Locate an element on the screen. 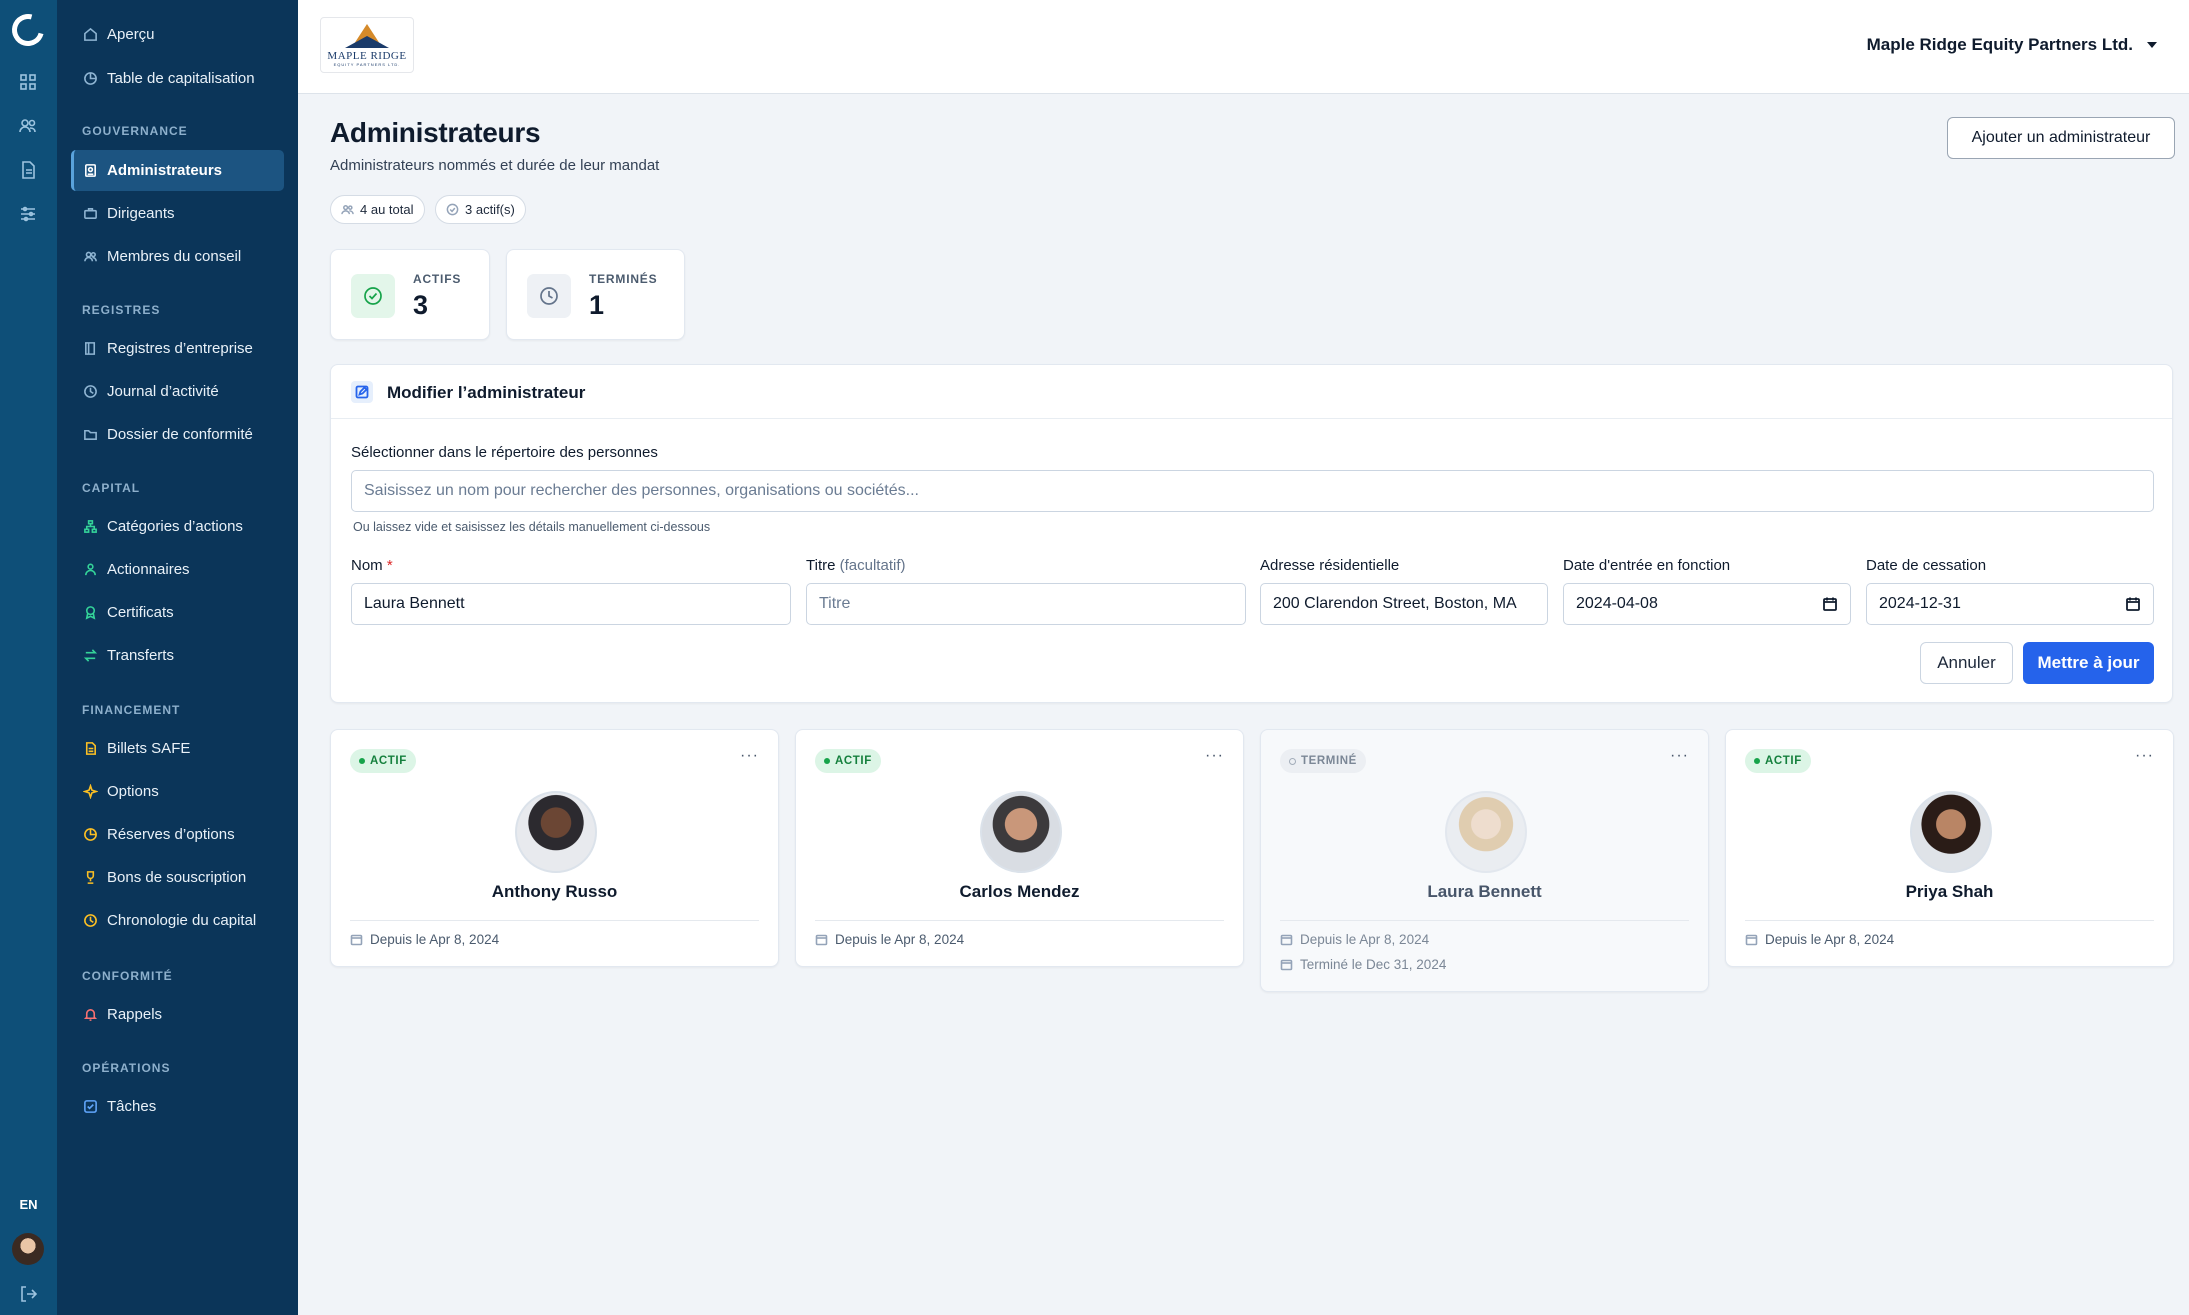 The image size is (2189, 1315). label-text: Titre is located at coordinates (821, 565).